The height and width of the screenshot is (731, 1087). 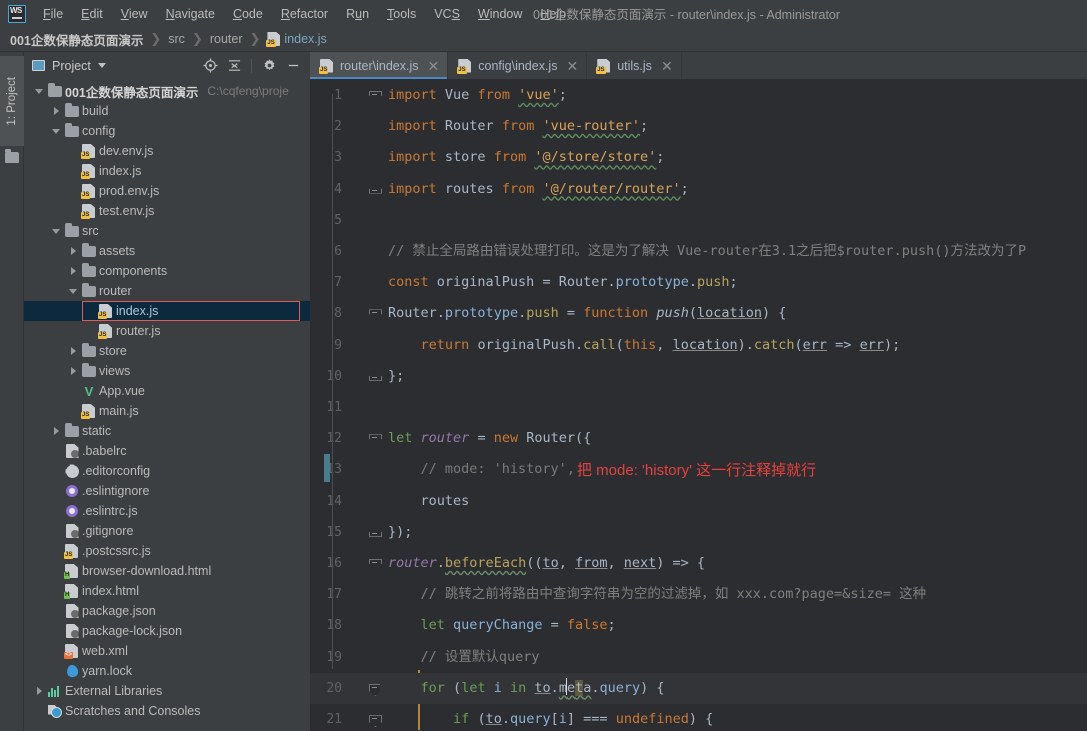 What do you see at coordinates (167, 91) in the screenshot?
I see `tree-item-001: 001企数保静态页面演示 C:\cqfeng\proje` at bounding box center [167, 91].